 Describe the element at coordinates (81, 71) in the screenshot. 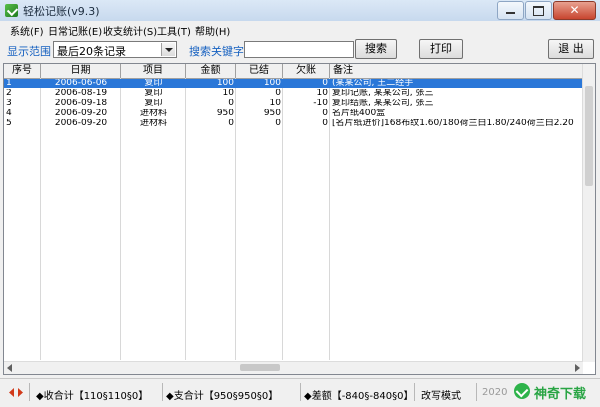

I see `column-header: 日期` at that location.